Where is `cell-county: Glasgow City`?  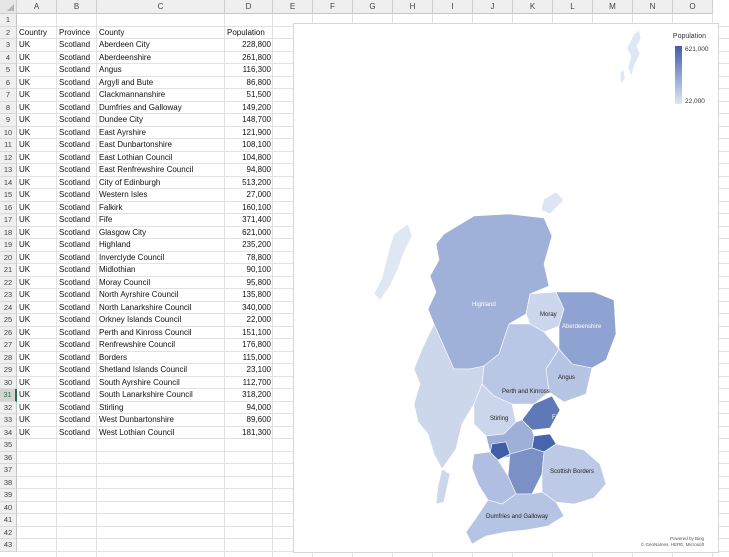
cell-county: Glasgow City is located at coordinates (161, 233).